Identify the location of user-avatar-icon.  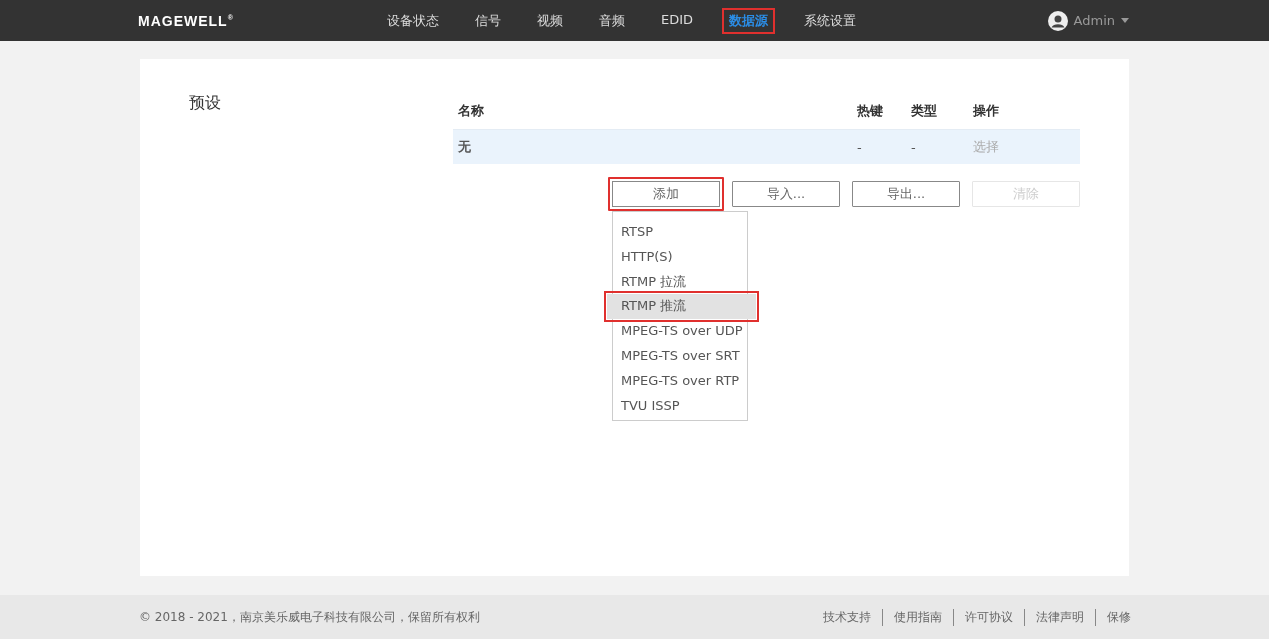
(1057, 20).